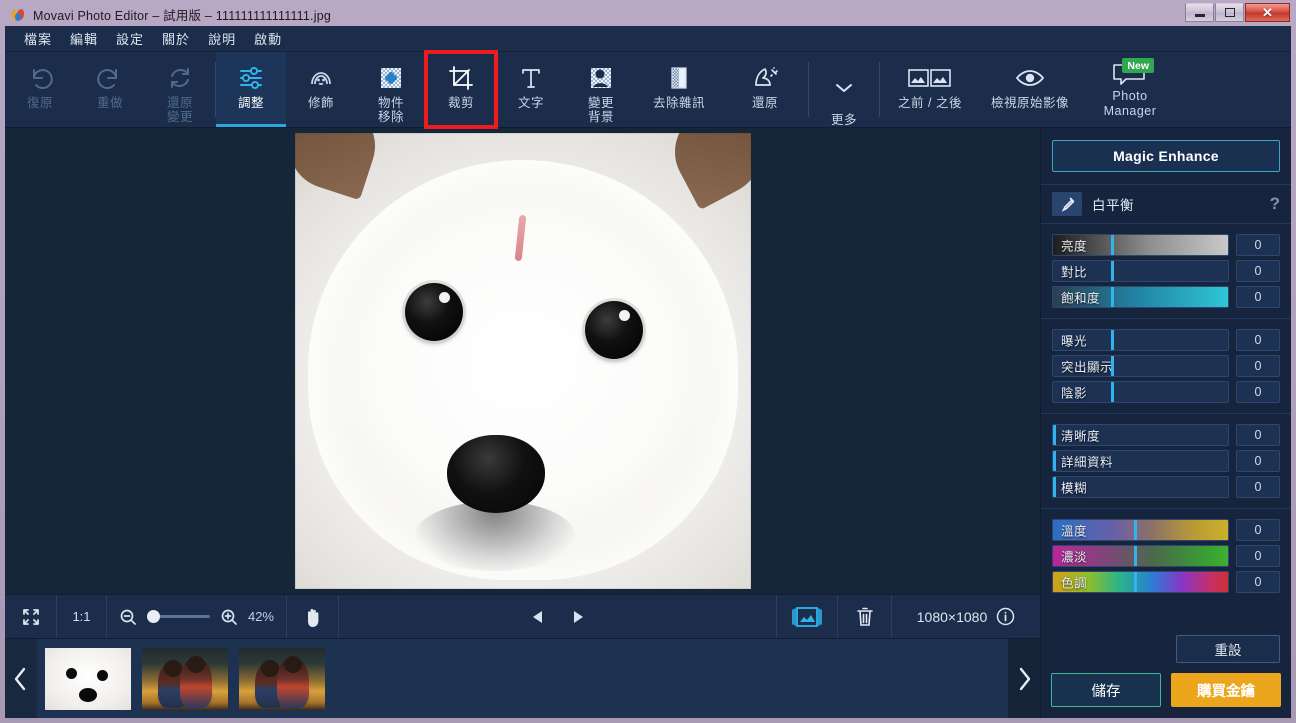  I want to click on menu-item-settings: 設定, so click(130, 38).